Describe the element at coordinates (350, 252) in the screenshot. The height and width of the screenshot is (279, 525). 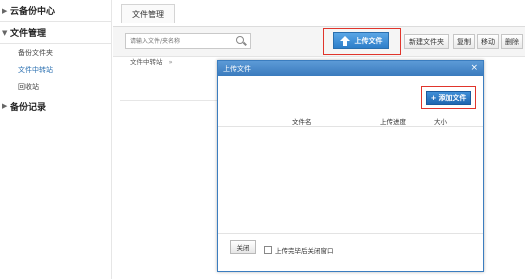
I see `dialog-footer: 关闭 上传完毕后关闭窗口` at that location.